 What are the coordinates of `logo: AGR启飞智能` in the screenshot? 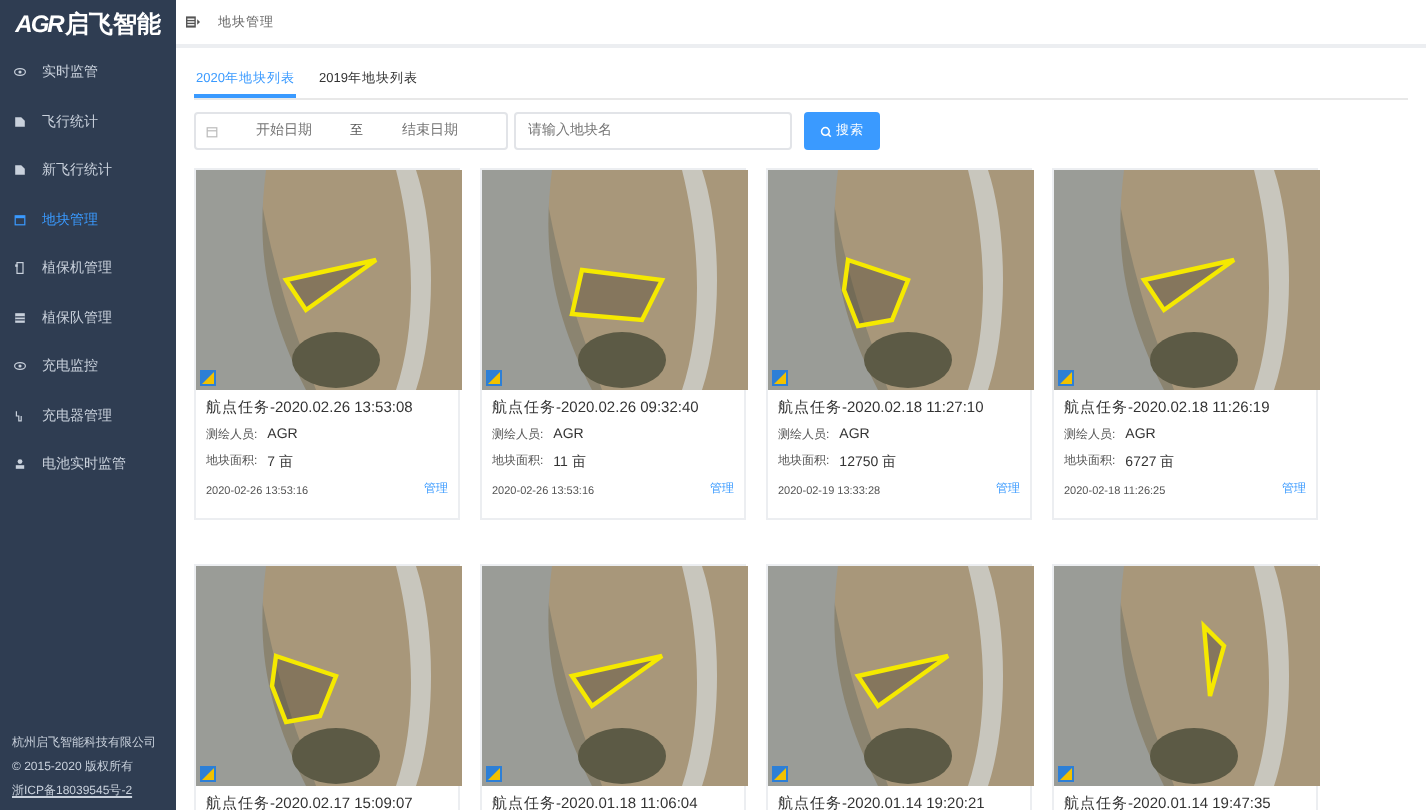 It's located at (88, 24).